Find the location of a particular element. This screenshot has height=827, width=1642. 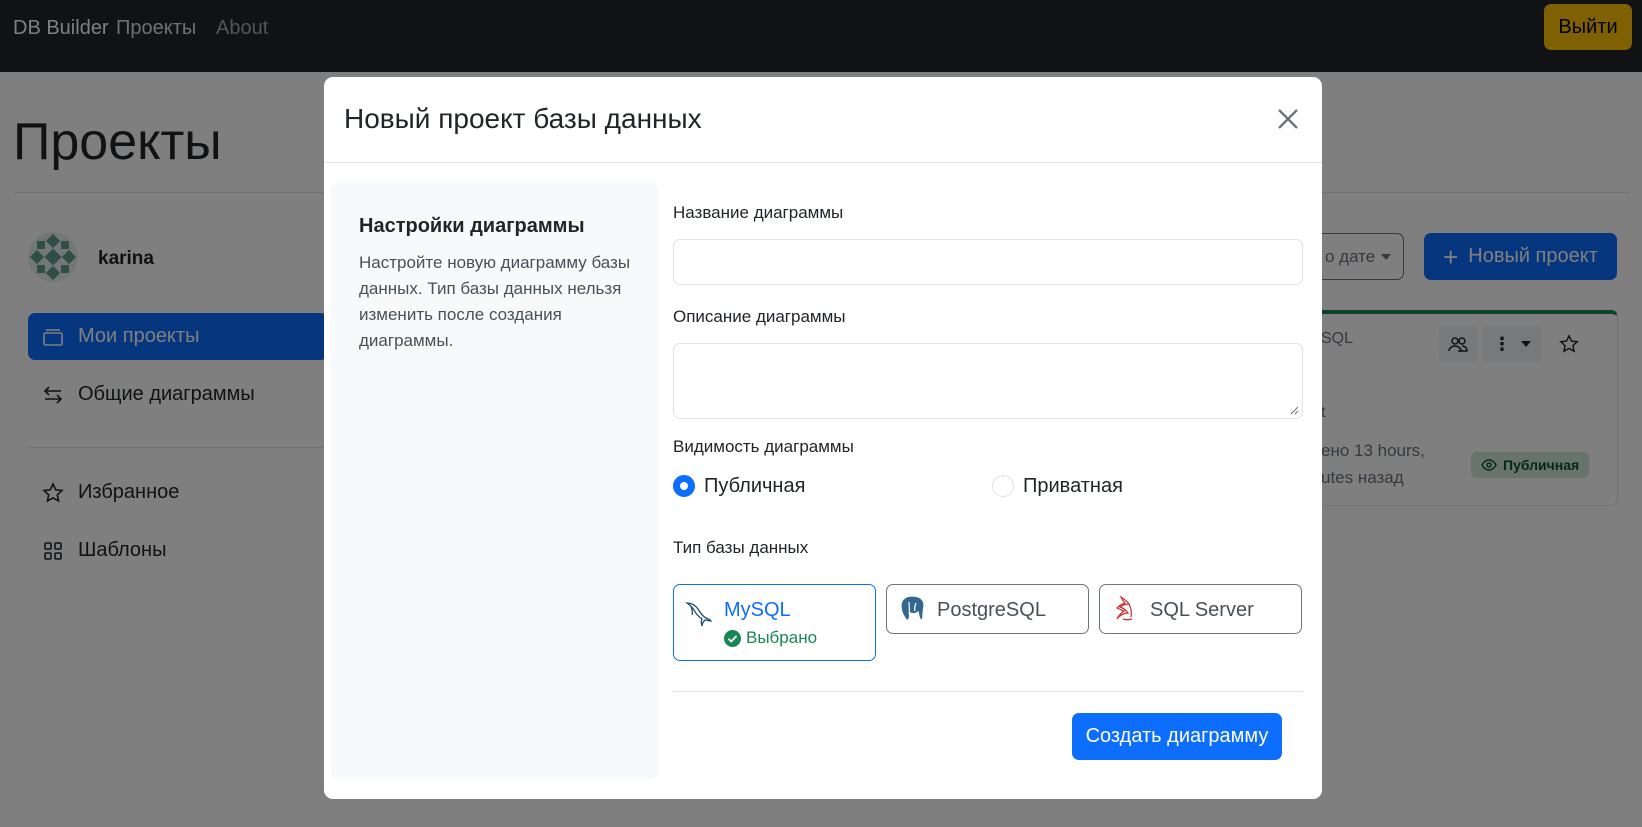

db-option-name: SQL Server is located at coordinates (1202, 610).